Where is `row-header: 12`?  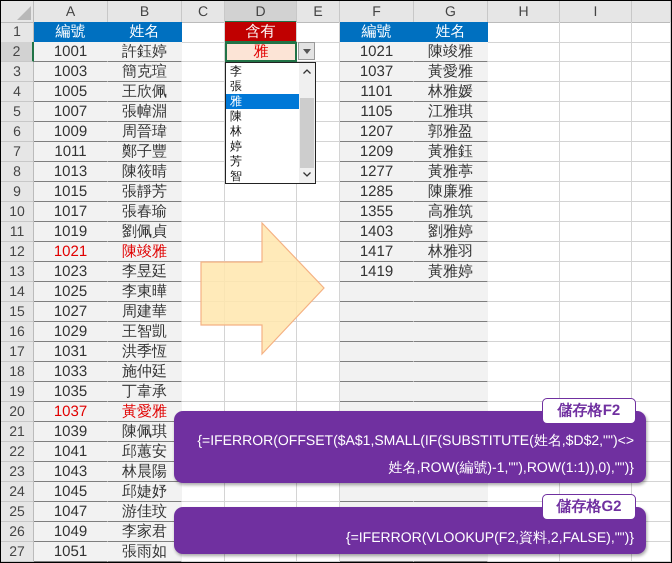
row-header: 12 is located at coordinates (17, 252).